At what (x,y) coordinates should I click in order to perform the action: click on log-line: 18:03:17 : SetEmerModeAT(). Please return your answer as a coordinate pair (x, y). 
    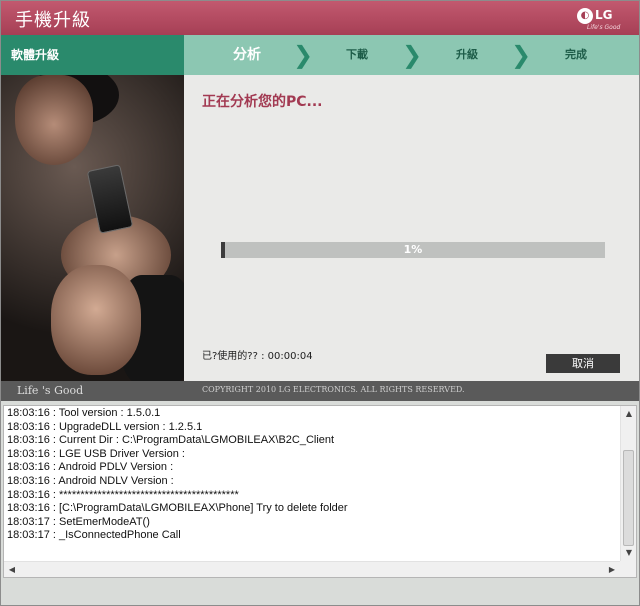
    Looking at the image, I should click on (78, 521).